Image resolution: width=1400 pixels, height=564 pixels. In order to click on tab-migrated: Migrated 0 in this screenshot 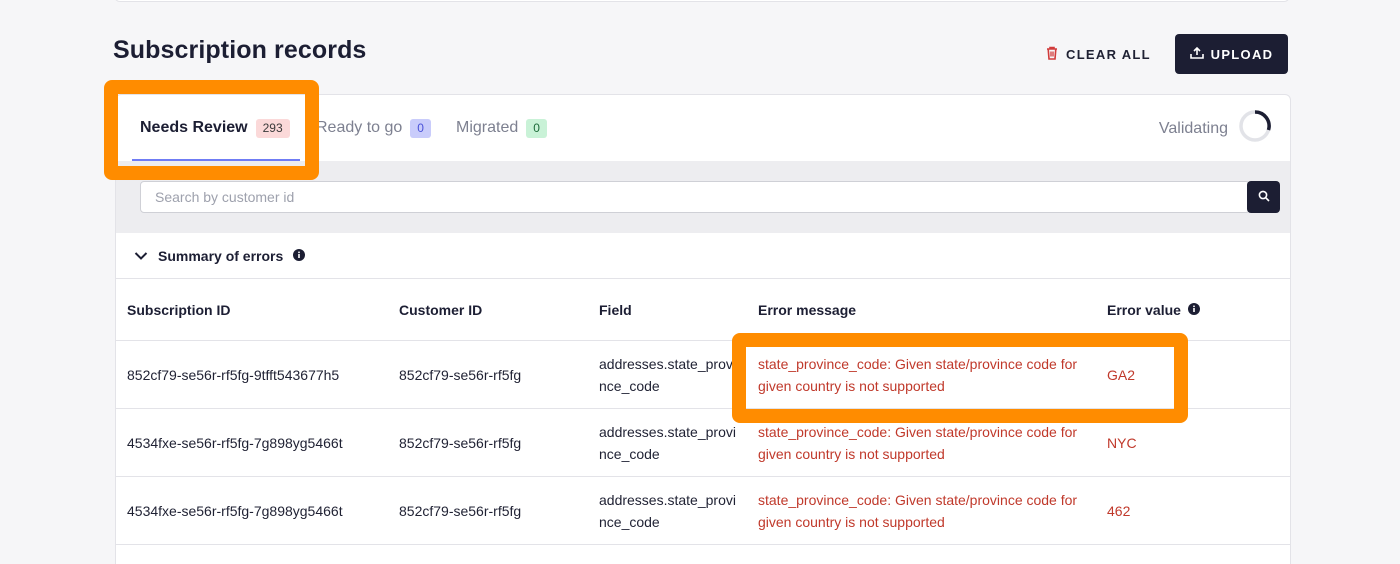, I will do `click(501, 128)`.